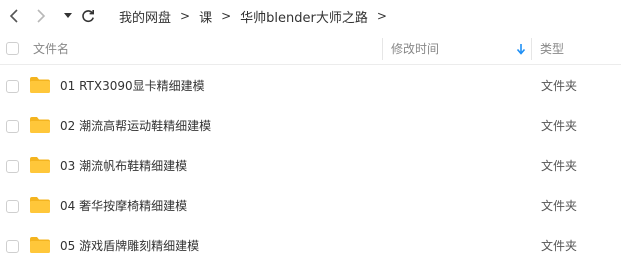 The image size is (621, 273). I want to click on back-button, so click(14, 16).